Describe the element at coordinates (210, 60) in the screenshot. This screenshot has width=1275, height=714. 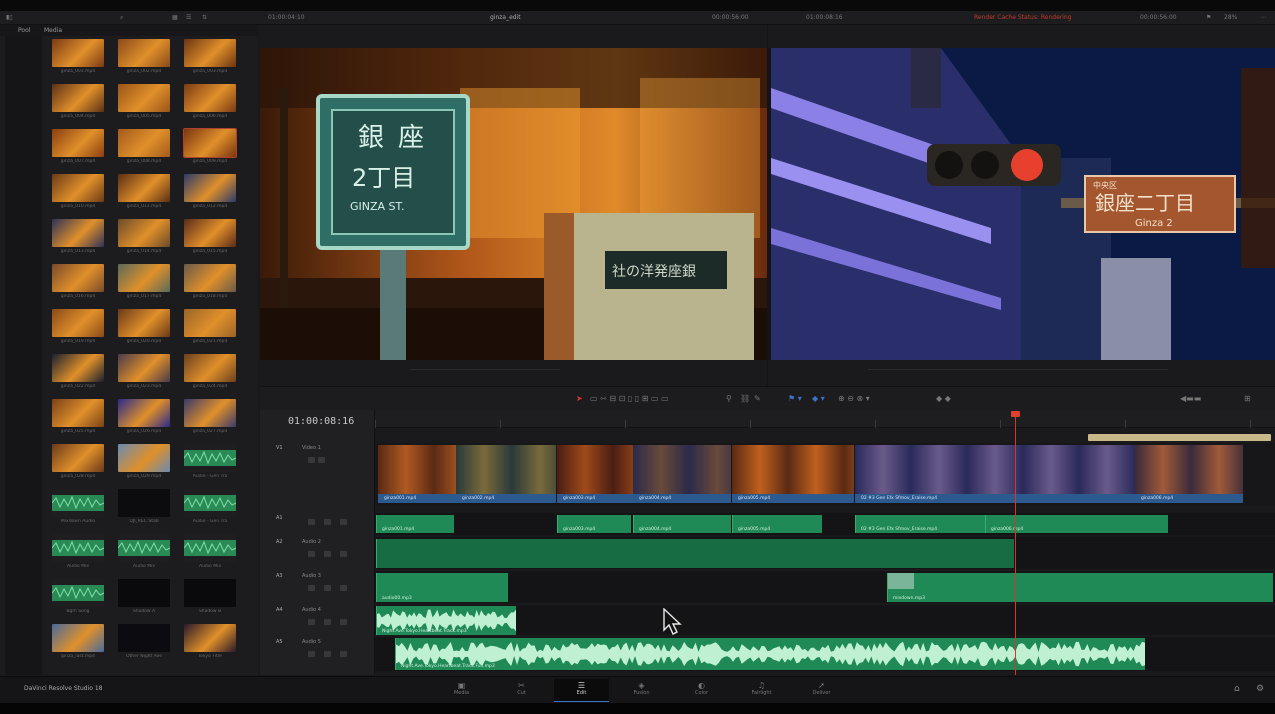
I see `media-clip: ginza_003.mp4` at that location.